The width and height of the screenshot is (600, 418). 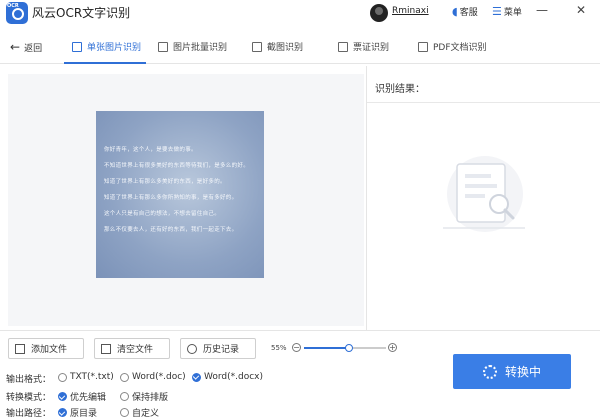 I want to click on avatar, so click(x=379, y=13).